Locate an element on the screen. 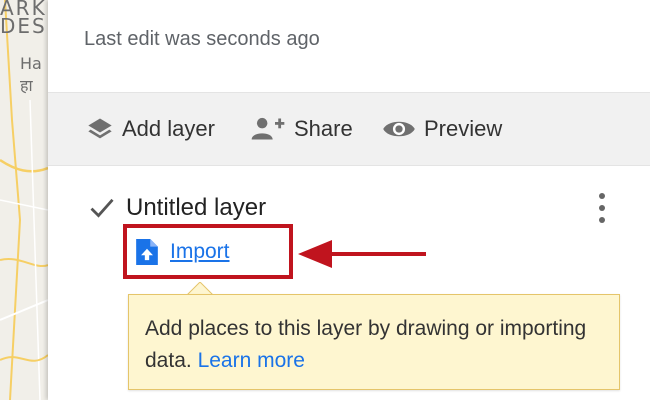 Image resolution: width=650 pixels, height=400 pixels. eye-icon is located at coordinates (399, 129).